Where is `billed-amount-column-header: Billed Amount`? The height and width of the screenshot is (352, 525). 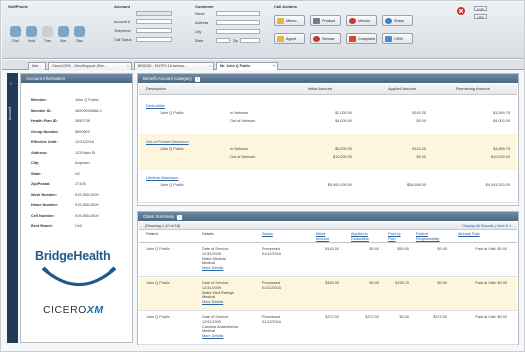 billed-amount-column-header: Billed Amount is located at coordinates (327, 236).